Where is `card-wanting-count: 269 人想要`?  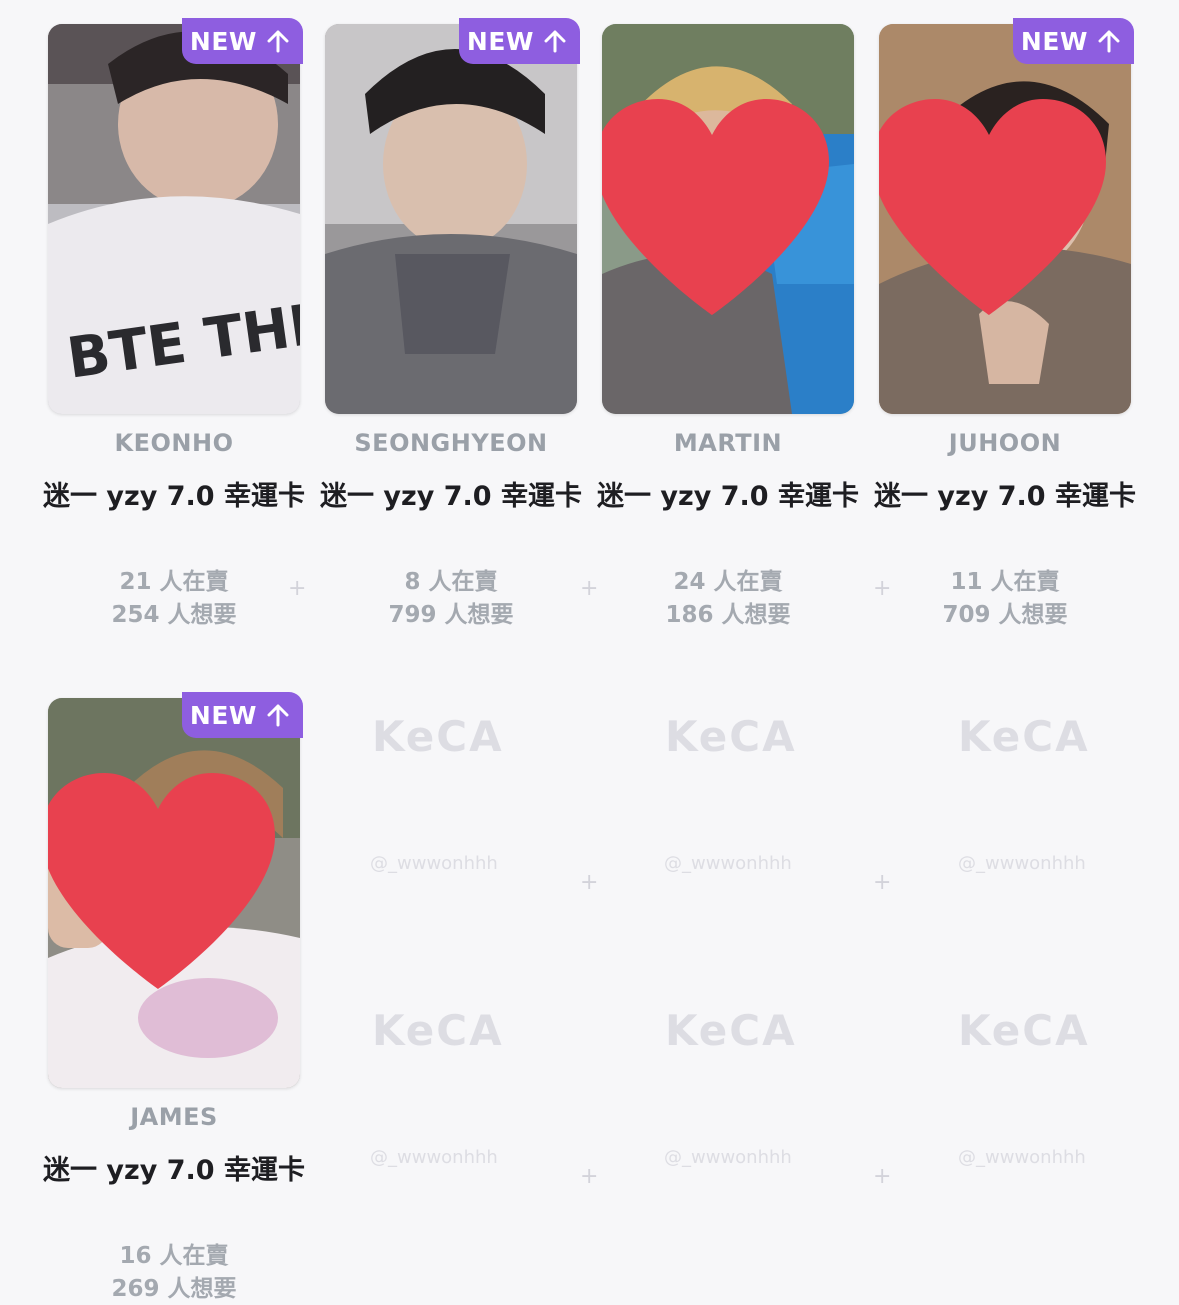 card-wanting-count: 269 人想要 is located at coordinates (174, 1289).